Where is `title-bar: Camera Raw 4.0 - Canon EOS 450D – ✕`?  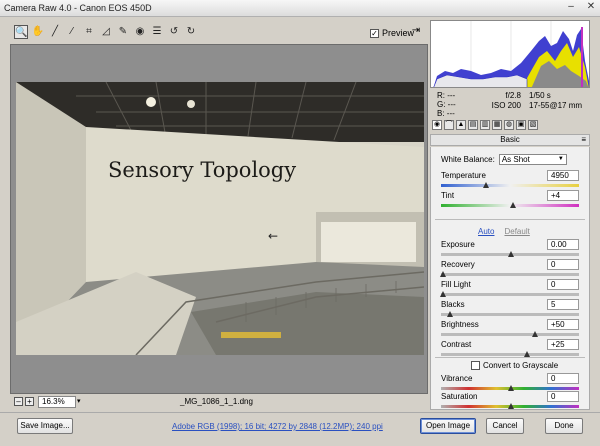
title-bar: Camera Raw 4.0 - Canon EOS 450D – ✕ is located at coordinates (300, 8).